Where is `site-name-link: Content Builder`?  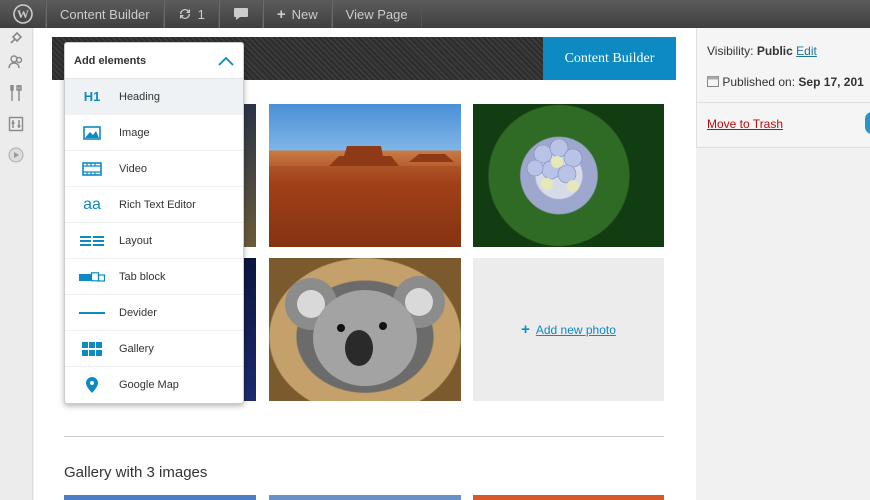
site-name-link: Content Builder is located at coordinates (105, 14).